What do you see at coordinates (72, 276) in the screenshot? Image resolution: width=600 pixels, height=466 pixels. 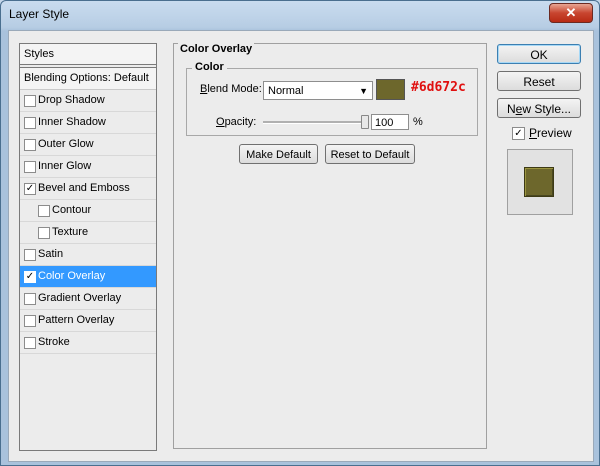 I see `style-item-label: Color Overlay` at bounding box center [72, 276].